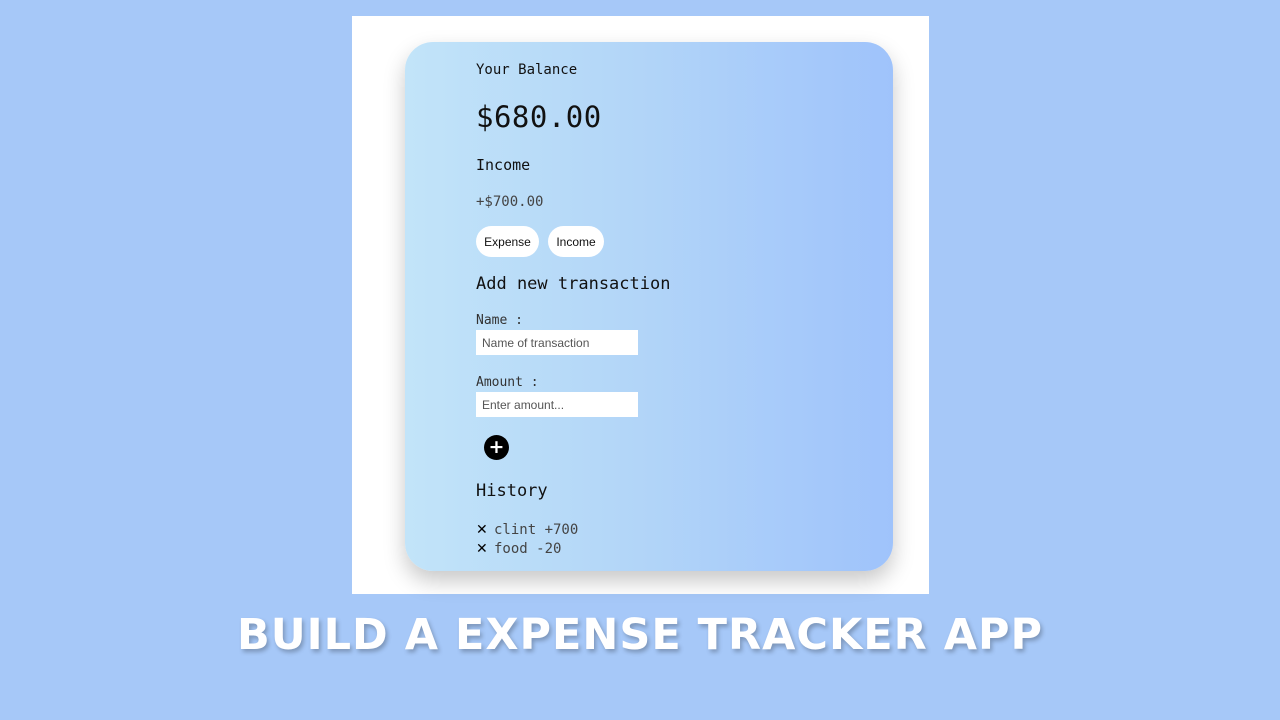 This screenshot has height=720, width=1280. I want to click on income-button: Income, so click(576, 241).